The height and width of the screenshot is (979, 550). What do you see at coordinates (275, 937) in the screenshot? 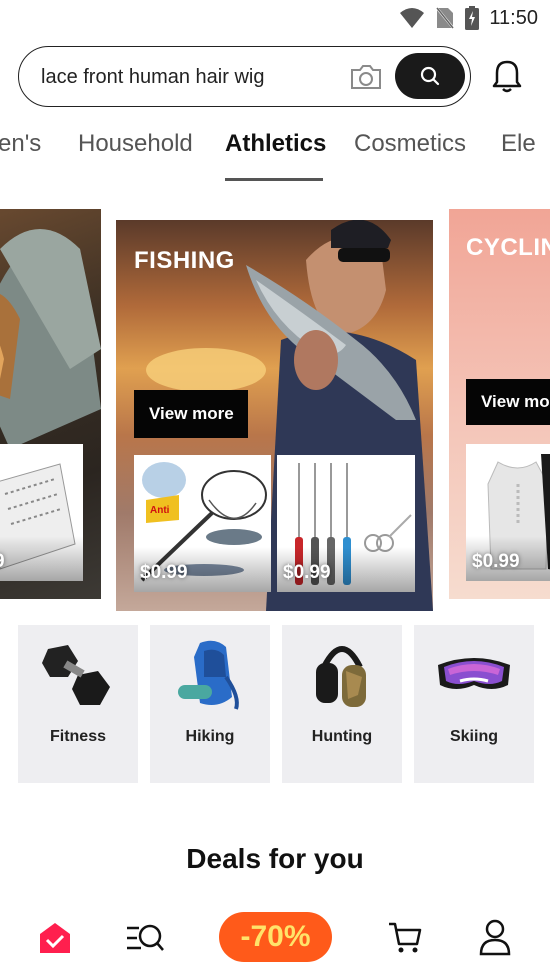
I see `discount-button: -70%` at bounding box center [275, 937].